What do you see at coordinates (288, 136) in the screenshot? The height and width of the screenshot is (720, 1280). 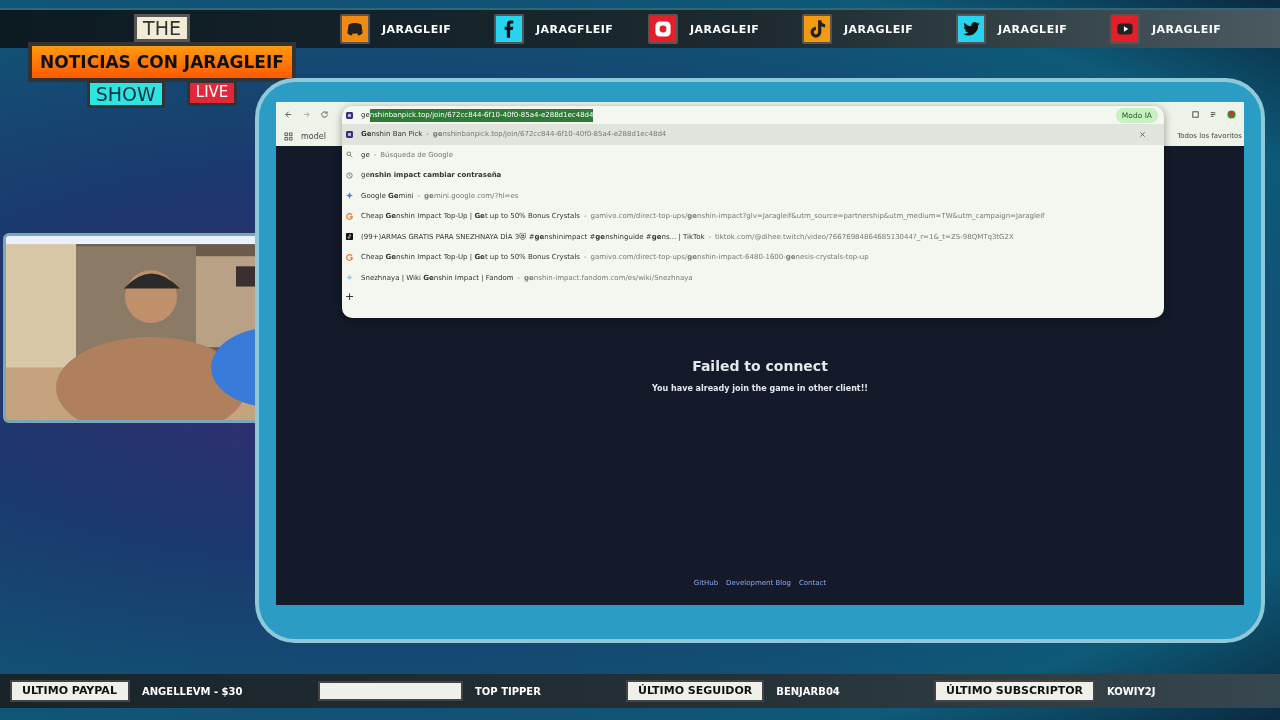 I see `apps-icon` at bounding box center [288, 136].